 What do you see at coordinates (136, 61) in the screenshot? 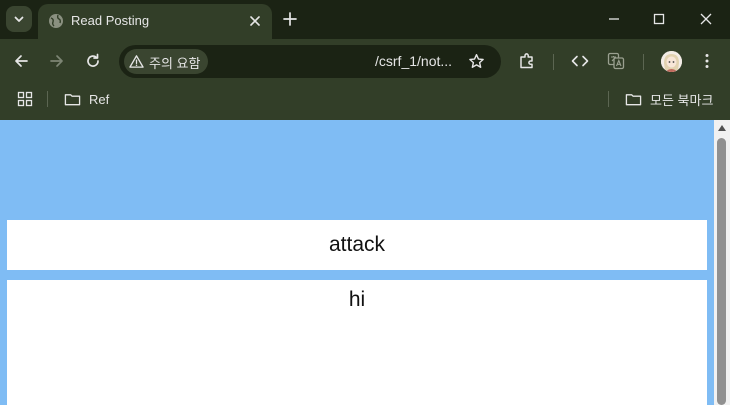
I see `warning-icon` at bounding box center [136, 61].